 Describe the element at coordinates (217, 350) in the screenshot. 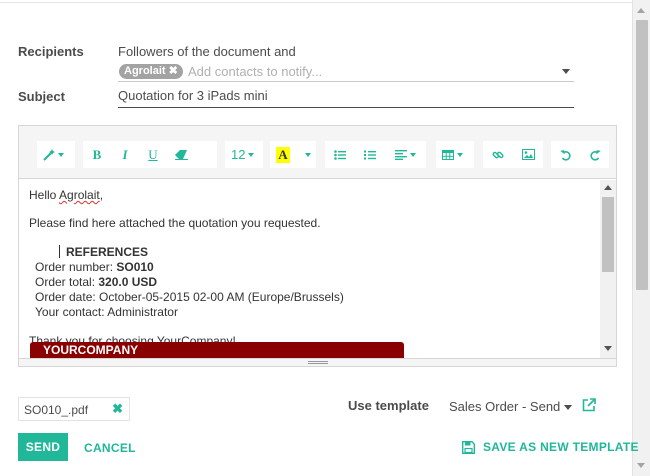

I see `company-banner: YOURCOMPANY` at that location.